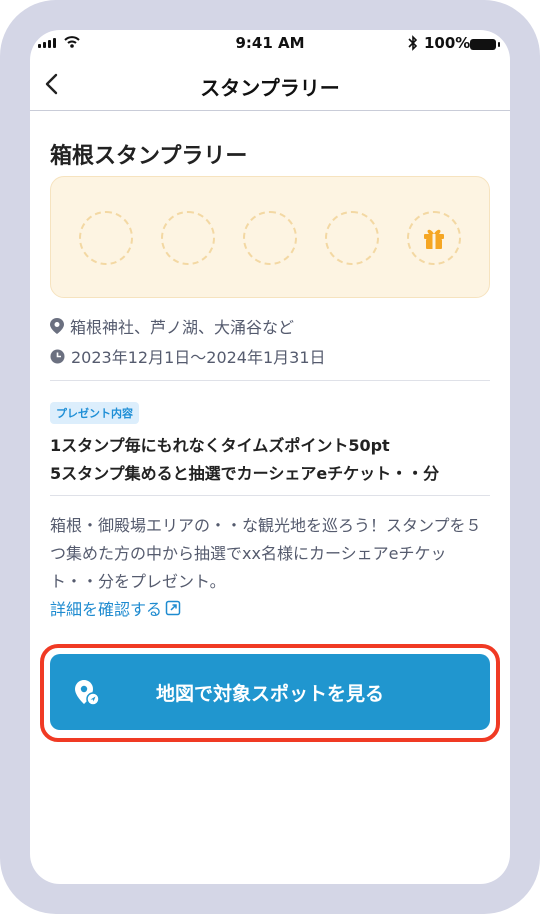 This screenshot has width=540, height=914. Describe the element at coordinates (245, 473) in the screenshot. I see `present-line-2: 5スタンプ集めると抽選でカーシェアeチケット・・分` at that location.